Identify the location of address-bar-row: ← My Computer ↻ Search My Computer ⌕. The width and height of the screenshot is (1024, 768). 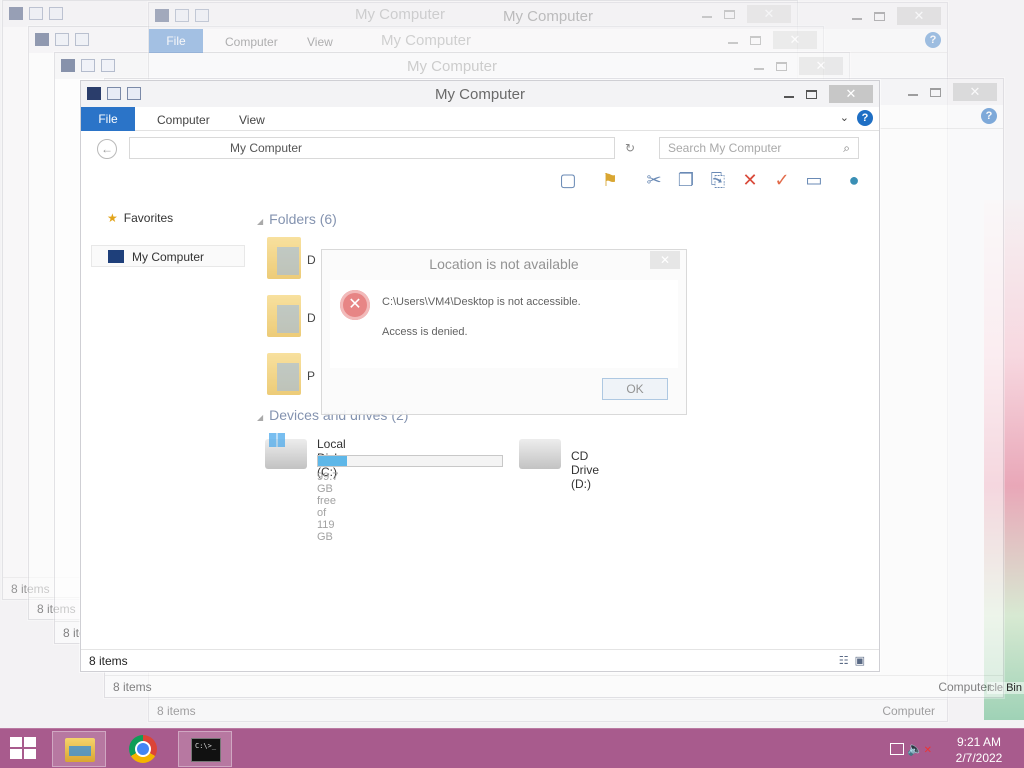
(480, 149).